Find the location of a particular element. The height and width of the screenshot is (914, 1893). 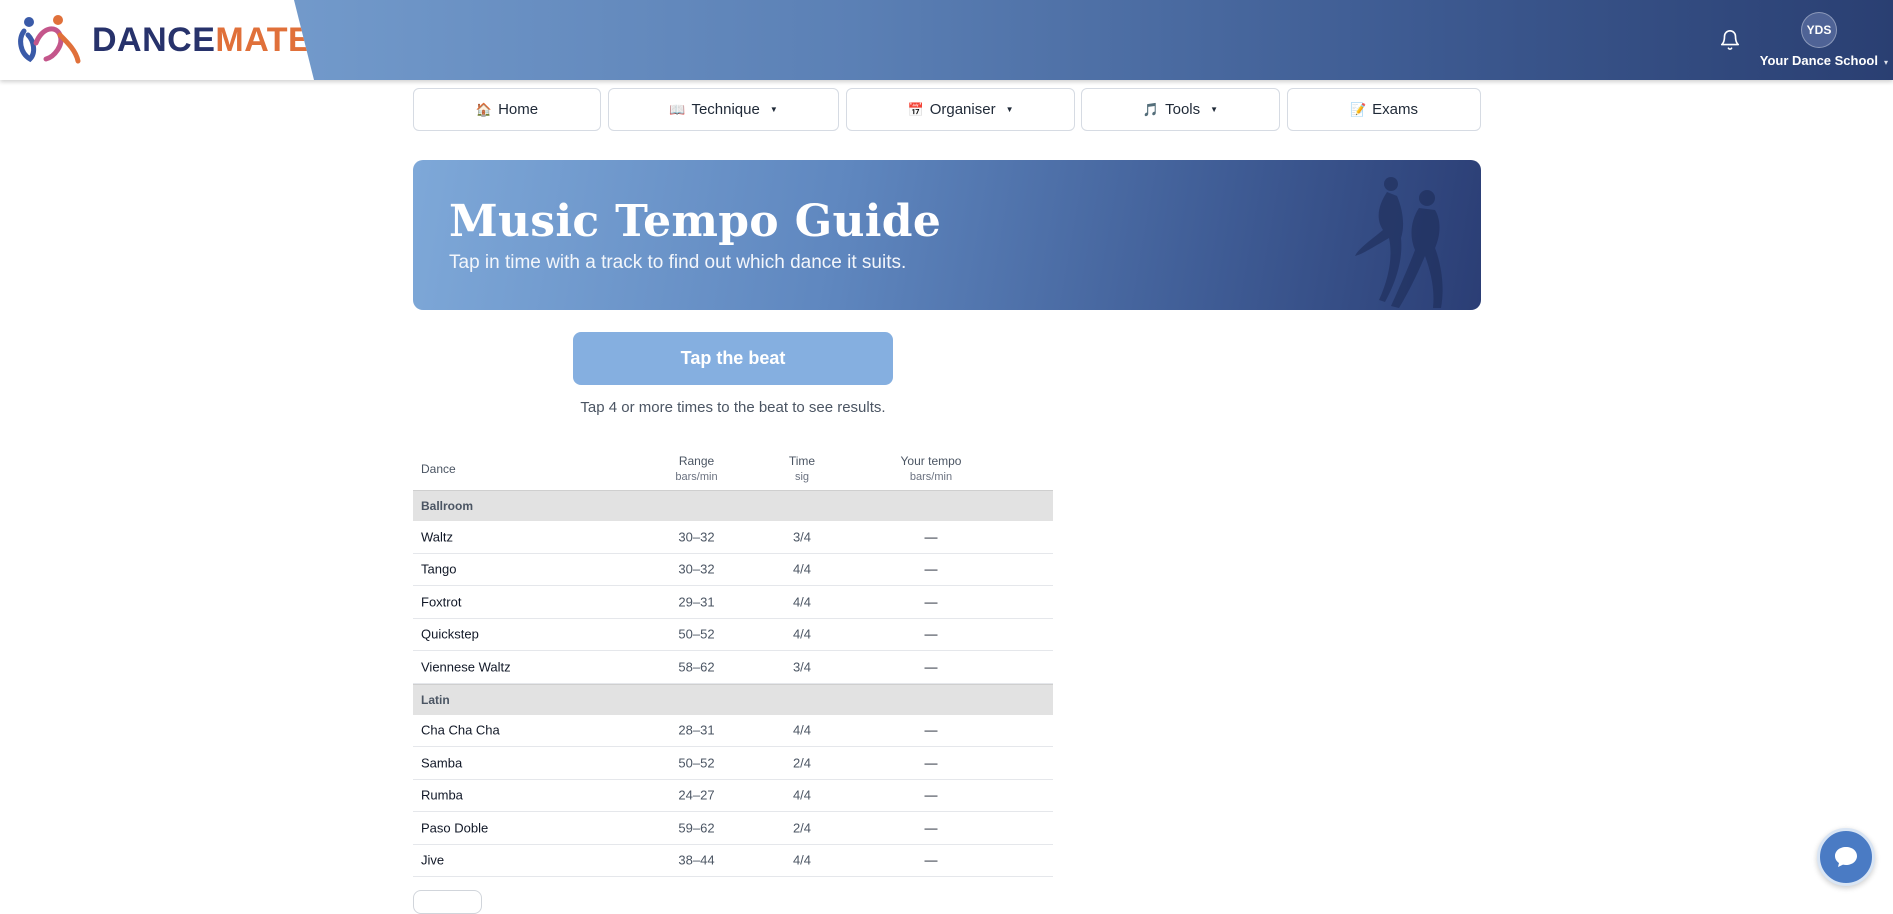

school-menu: Your Dance School ▾ is located at coordinates (1814, 60).